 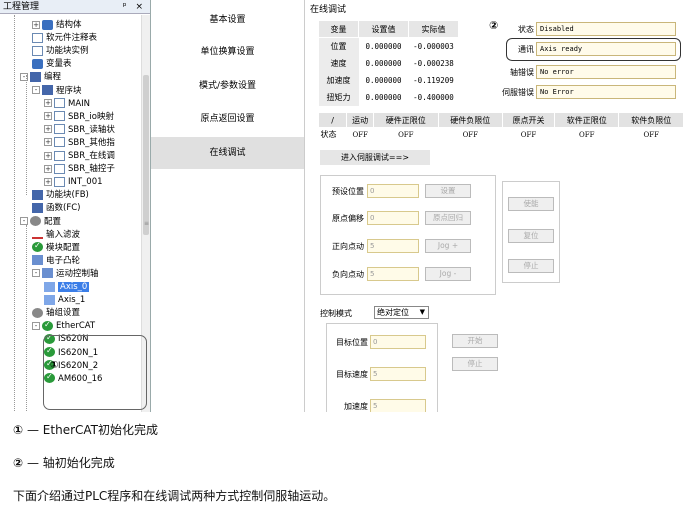 I want to click on tree-item: + SBR_其他指, so click(x=79, y=143).